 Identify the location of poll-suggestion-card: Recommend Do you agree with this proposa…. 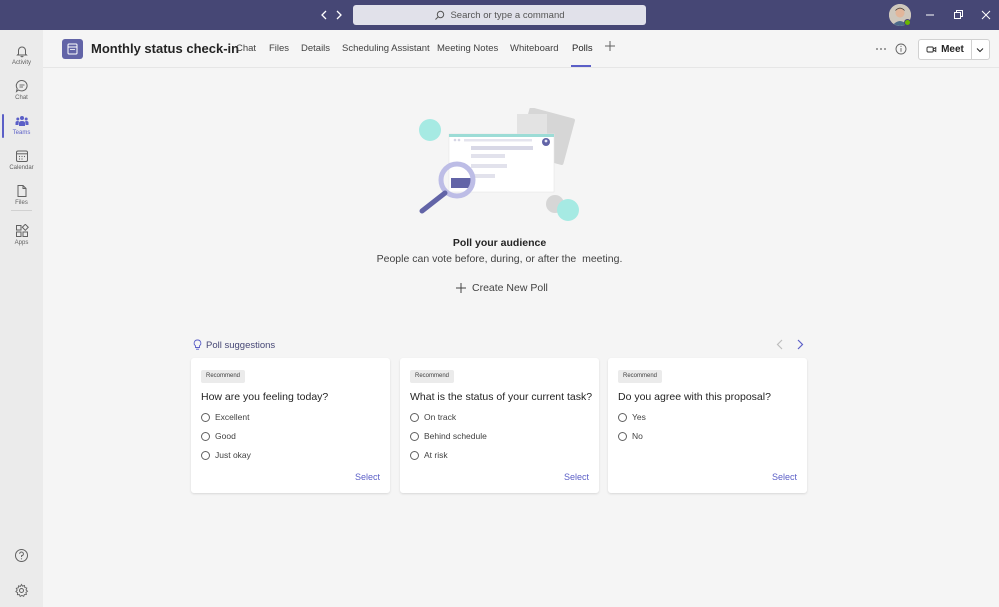
(707, 425).